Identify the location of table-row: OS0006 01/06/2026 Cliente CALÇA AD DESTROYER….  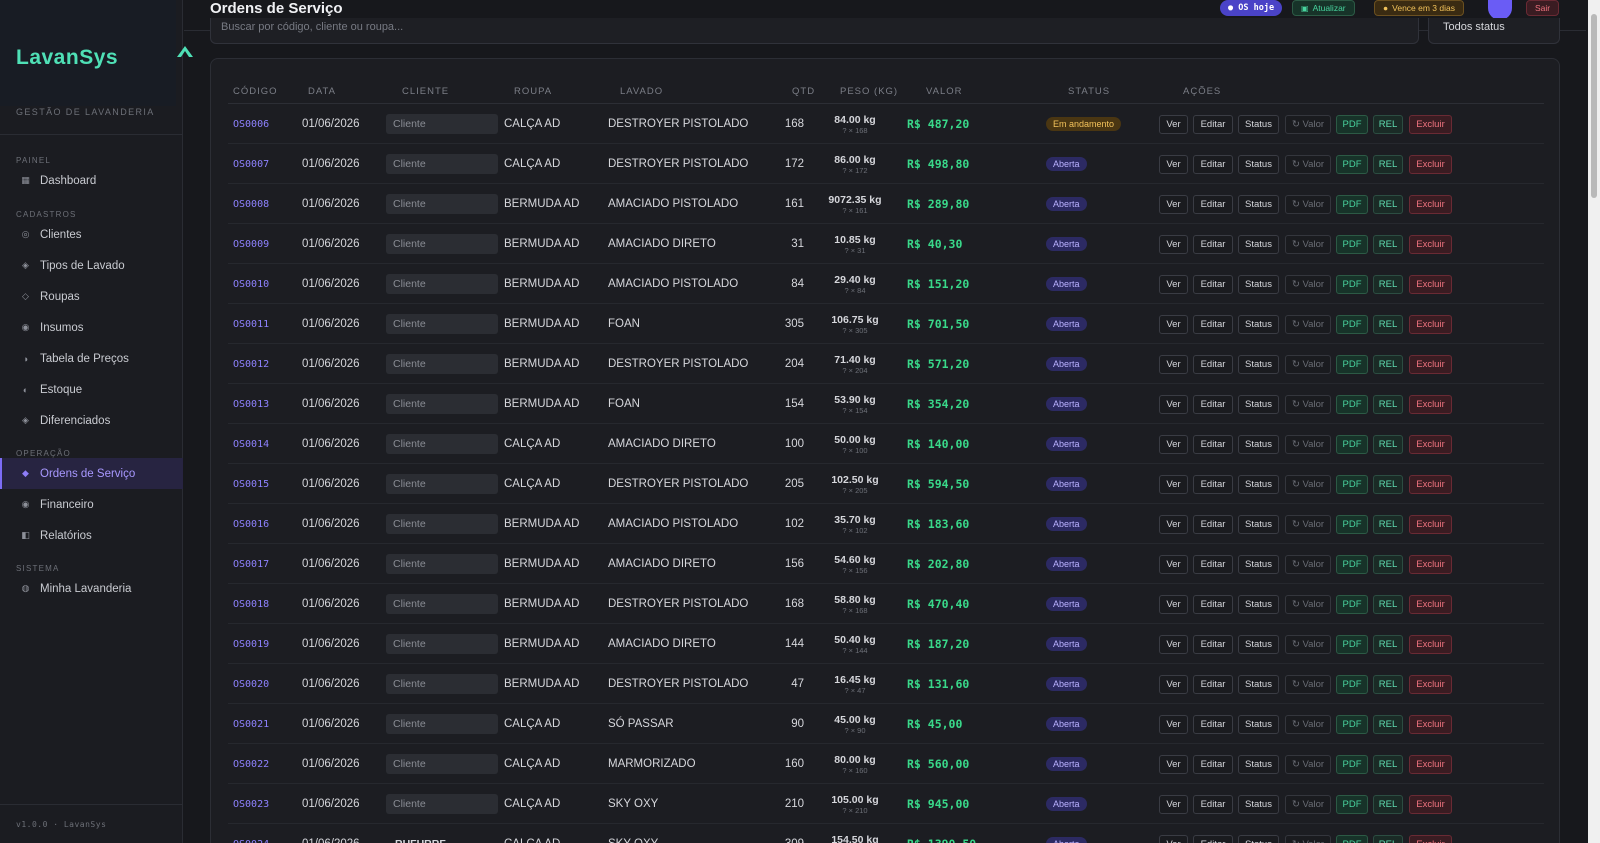
(886, 124).